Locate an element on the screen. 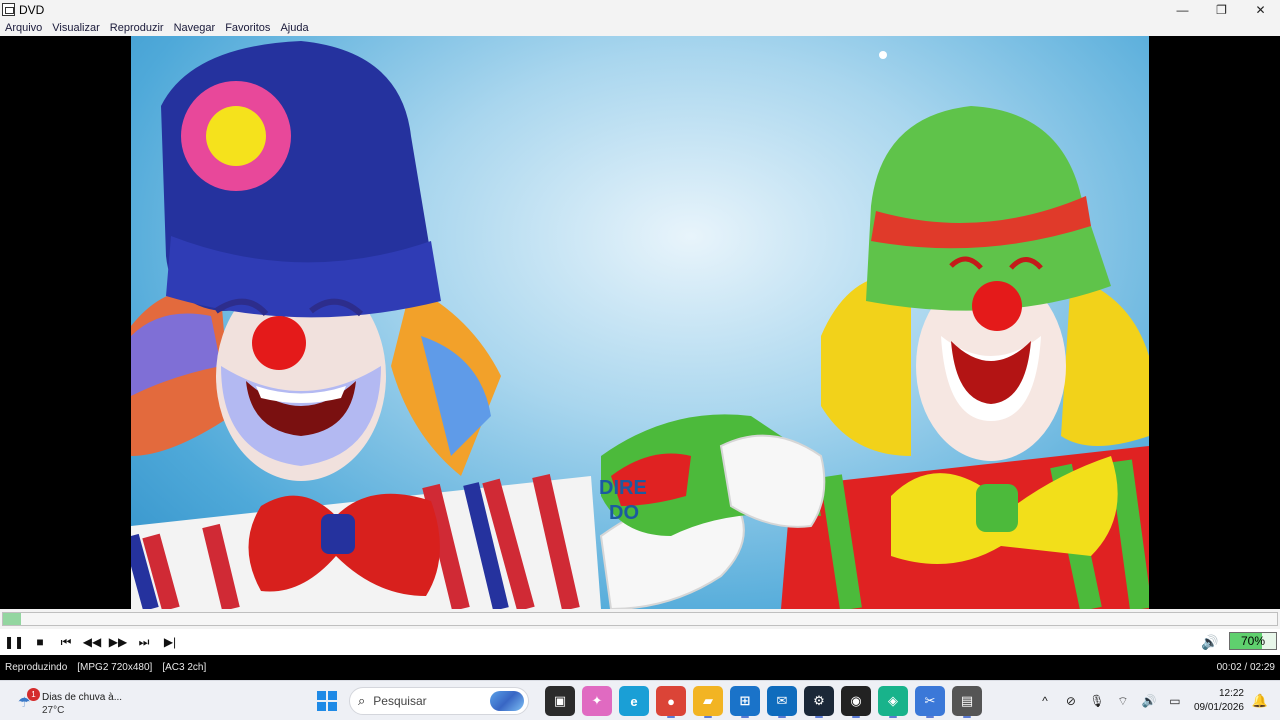  video-text-2: DO is located at coordinates (624, 513).